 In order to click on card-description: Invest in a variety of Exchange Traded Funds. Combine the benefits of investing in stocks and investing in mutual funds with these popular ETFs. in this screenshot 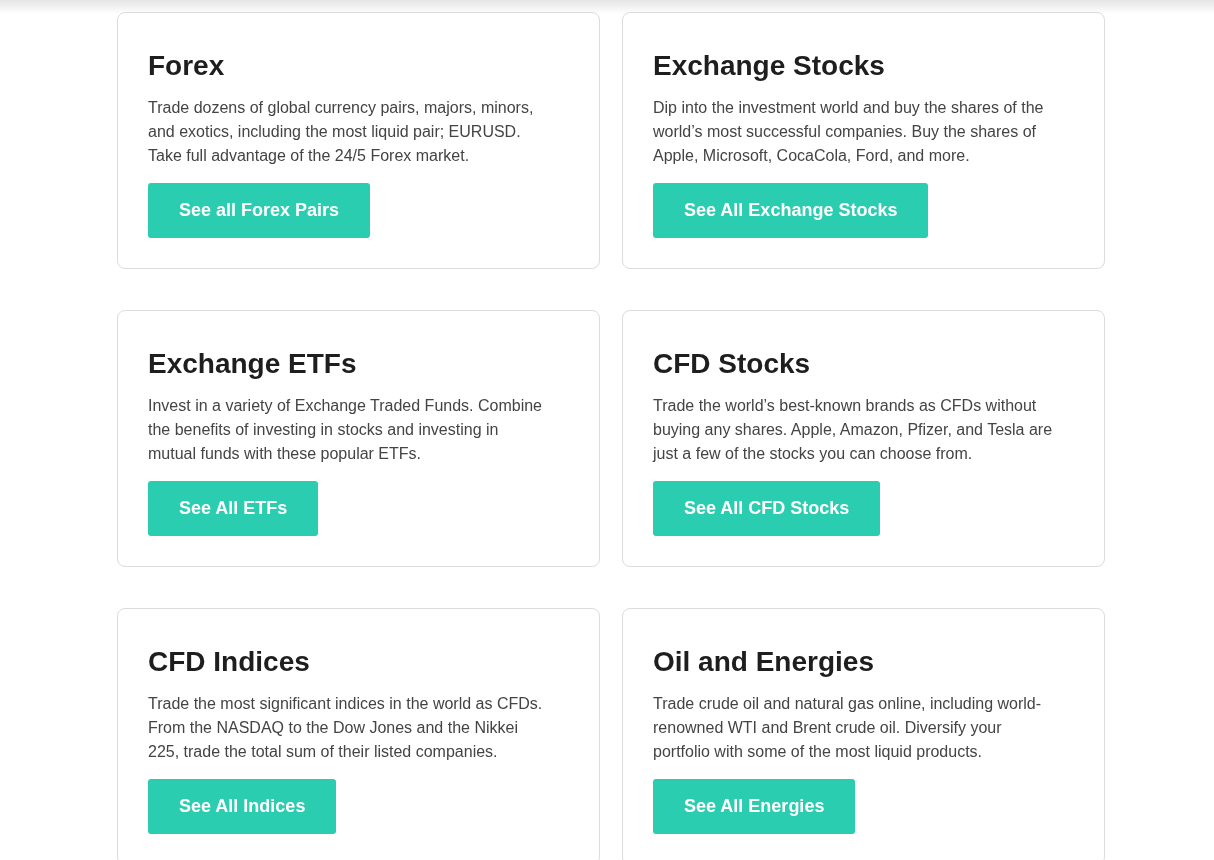, I will do `click(345, 430)`.